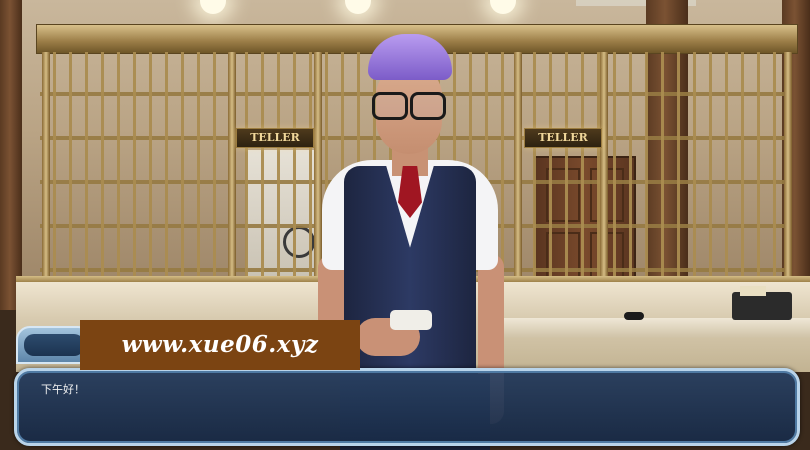 Image resolution: width=810 pixels, height=450 pixels. What do you see at coordinates (275, 138) in the screenshot?
I see `teller-sign-left: TELLER` at bounding box center [275, 138].